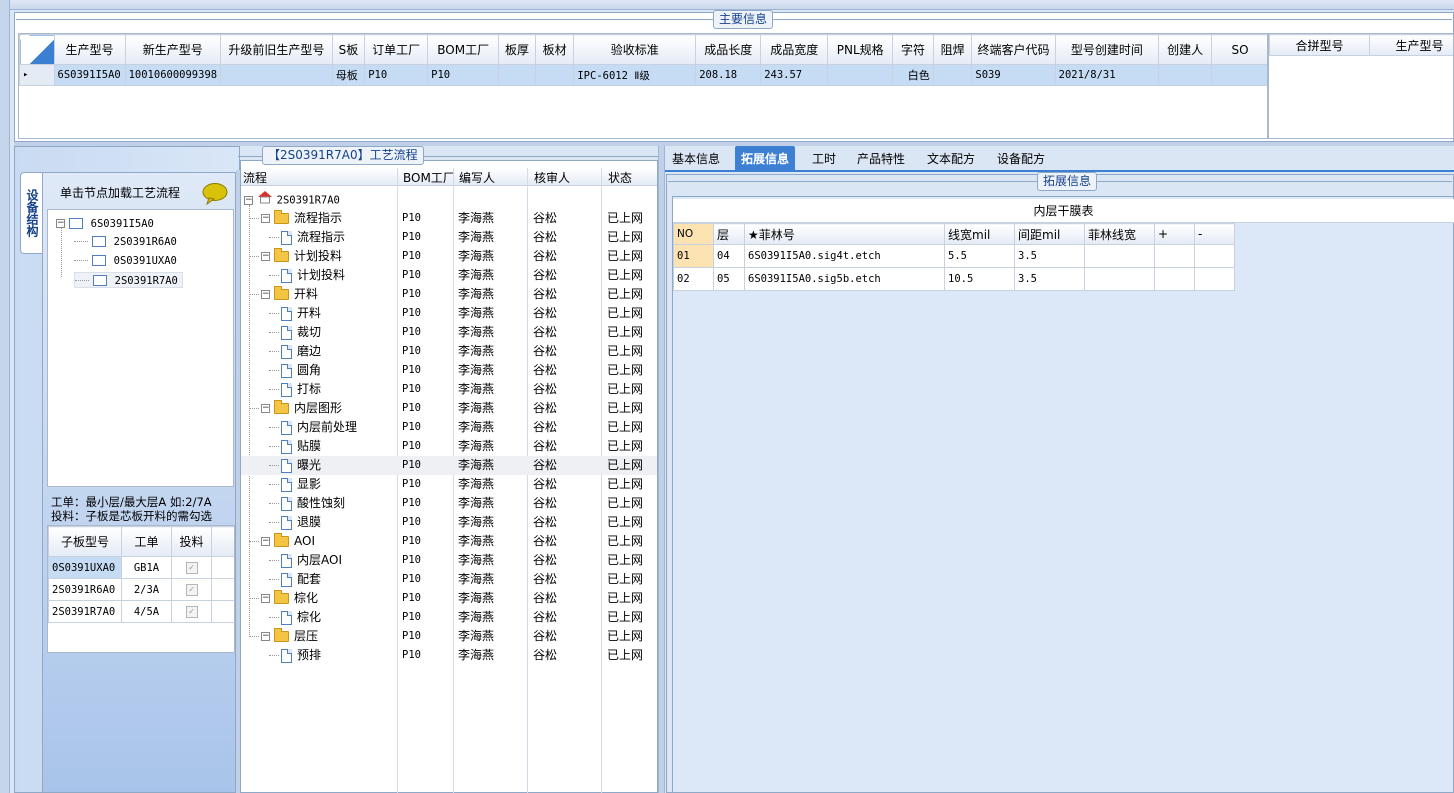  I want to click on col-header: 生产型号, so click(89, 49).